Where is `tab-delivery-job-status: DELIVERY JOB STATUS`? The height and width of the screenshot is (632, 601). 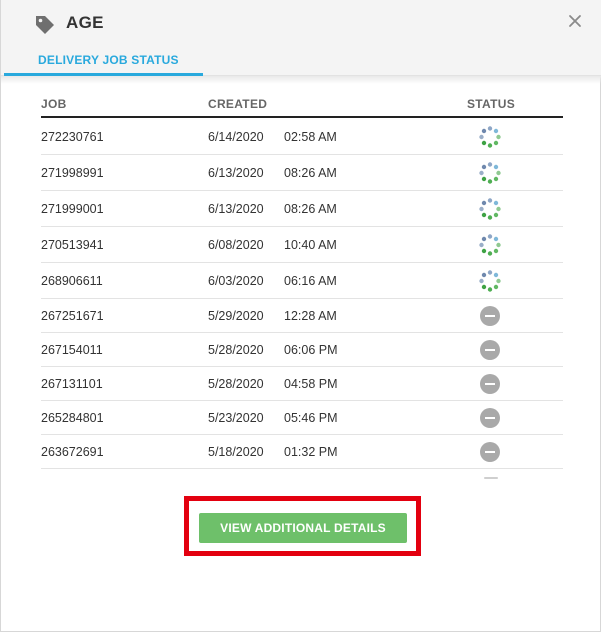 tab-delivery-job-status: DELIVERY JOB STATUS is located at coordinates (103, 61).